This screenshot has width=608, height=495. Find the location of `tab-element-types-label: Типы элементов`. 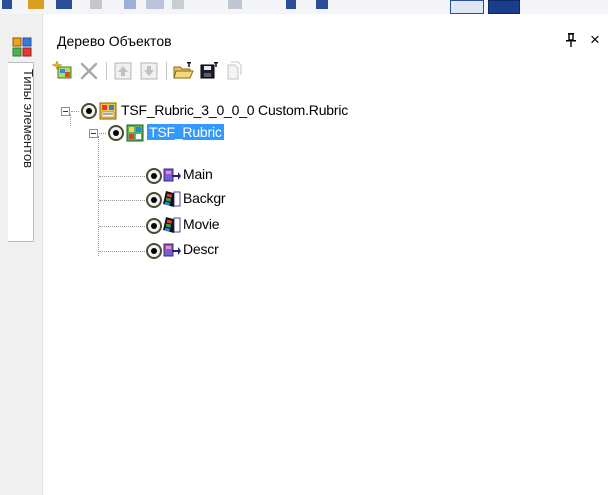

tab-element-types-label: Типы элементов is located at coordinates (28, 119).